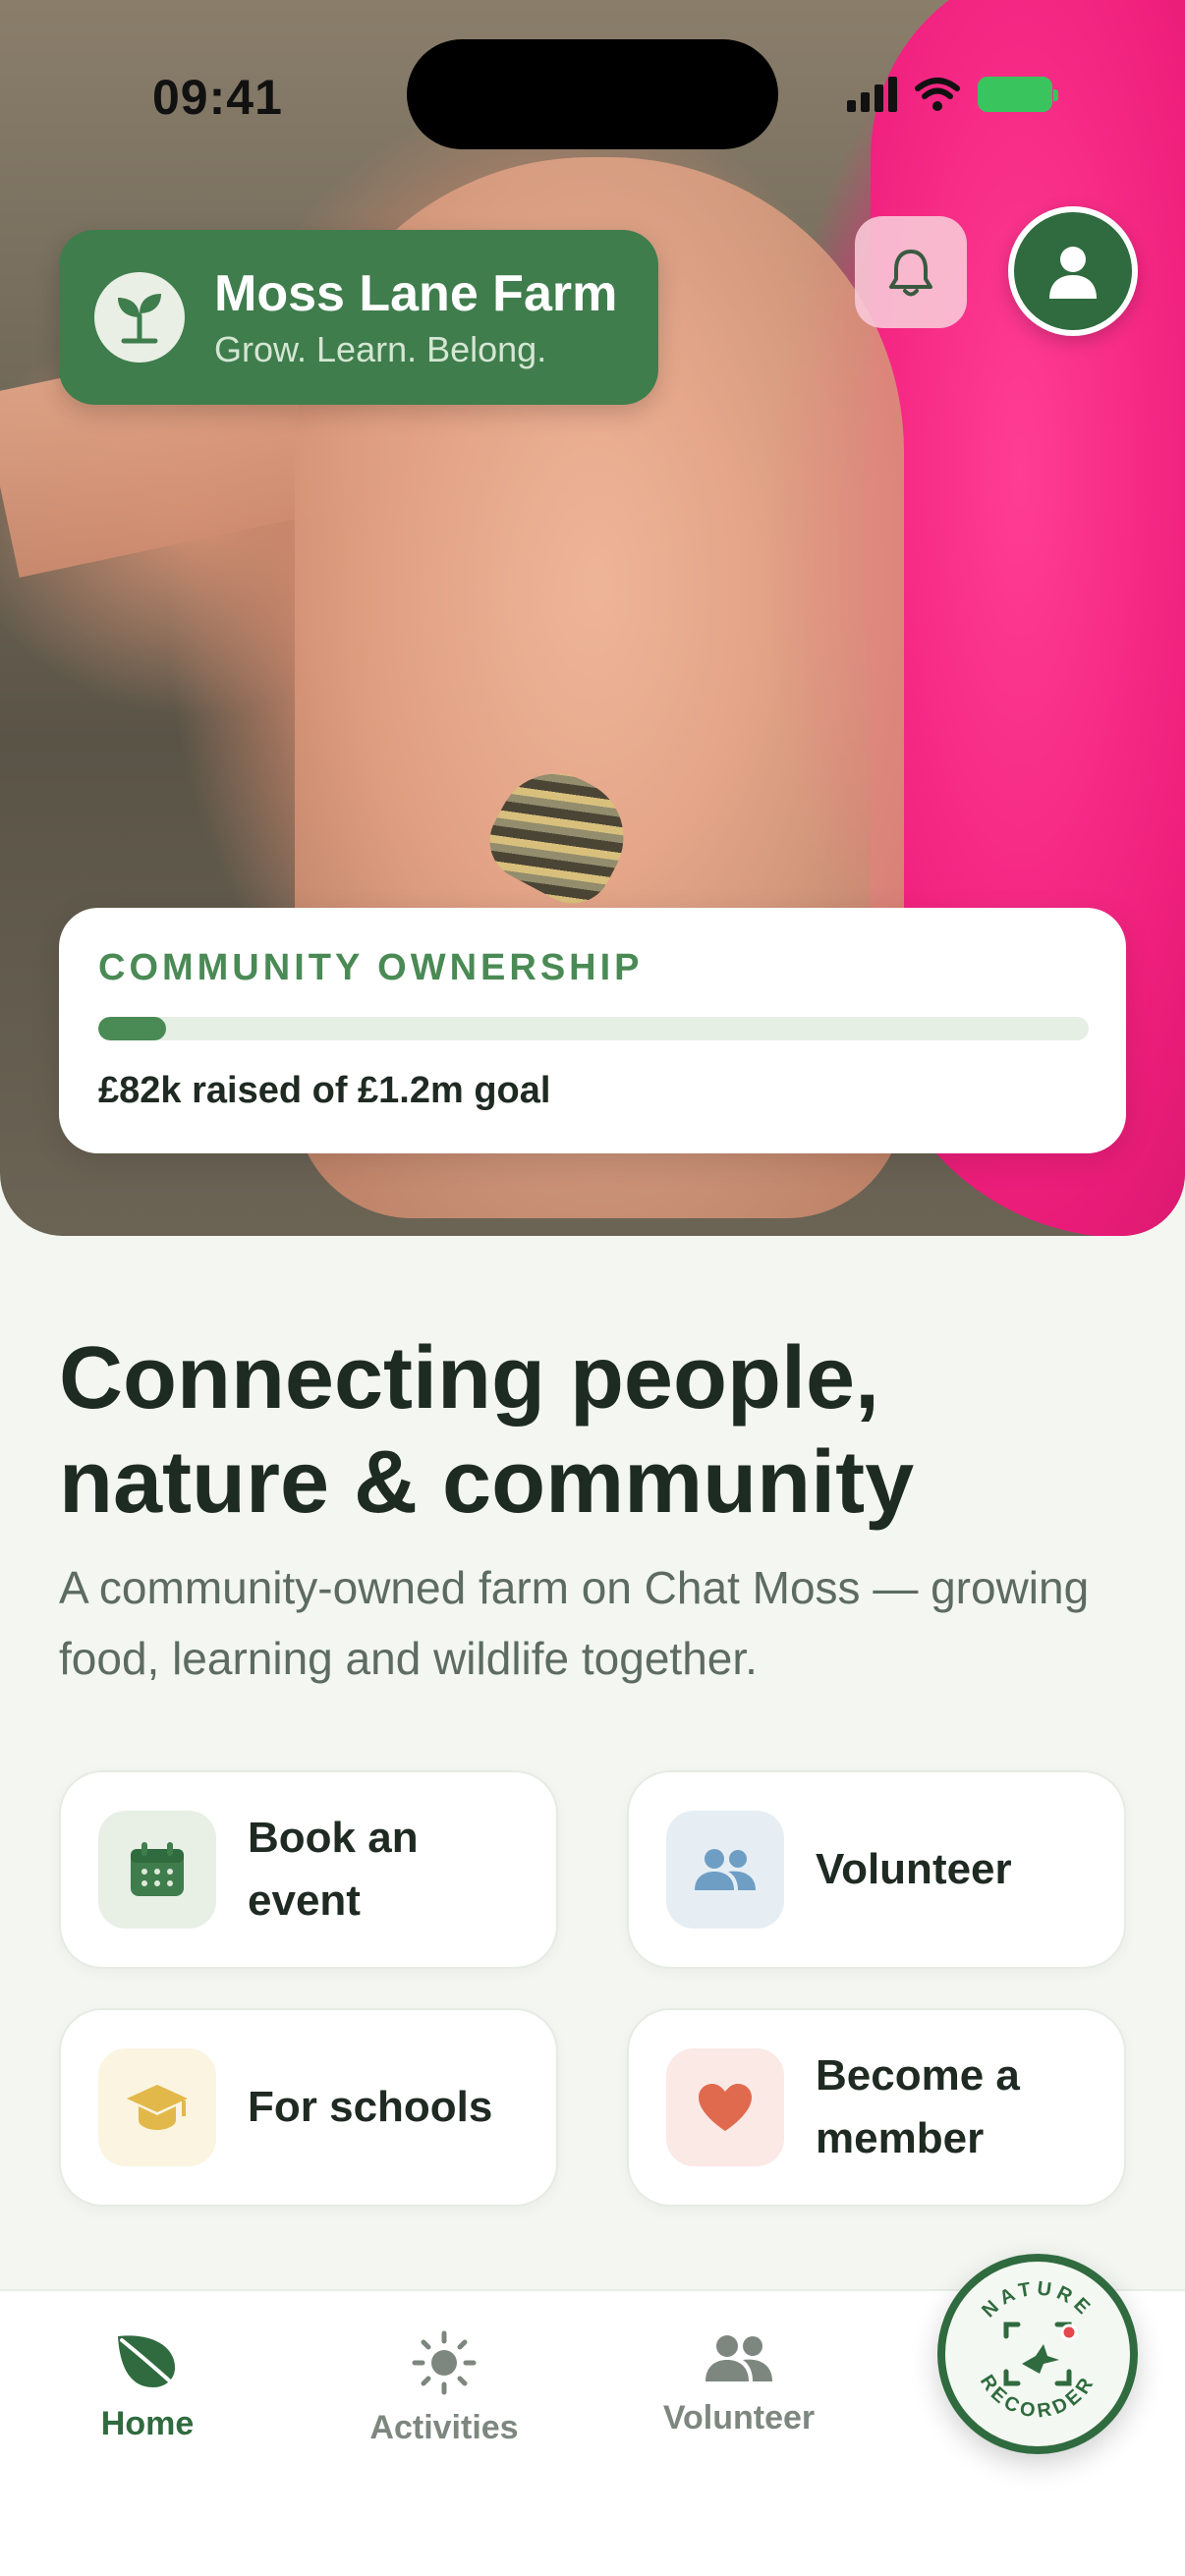 The width and height of the screenshot is (1185, 2576). What do you see at coordinates (739, 2417) in the screenshot?
I see `nav-volunteer-label: Volunteer` at bounding box center [739, 2417].